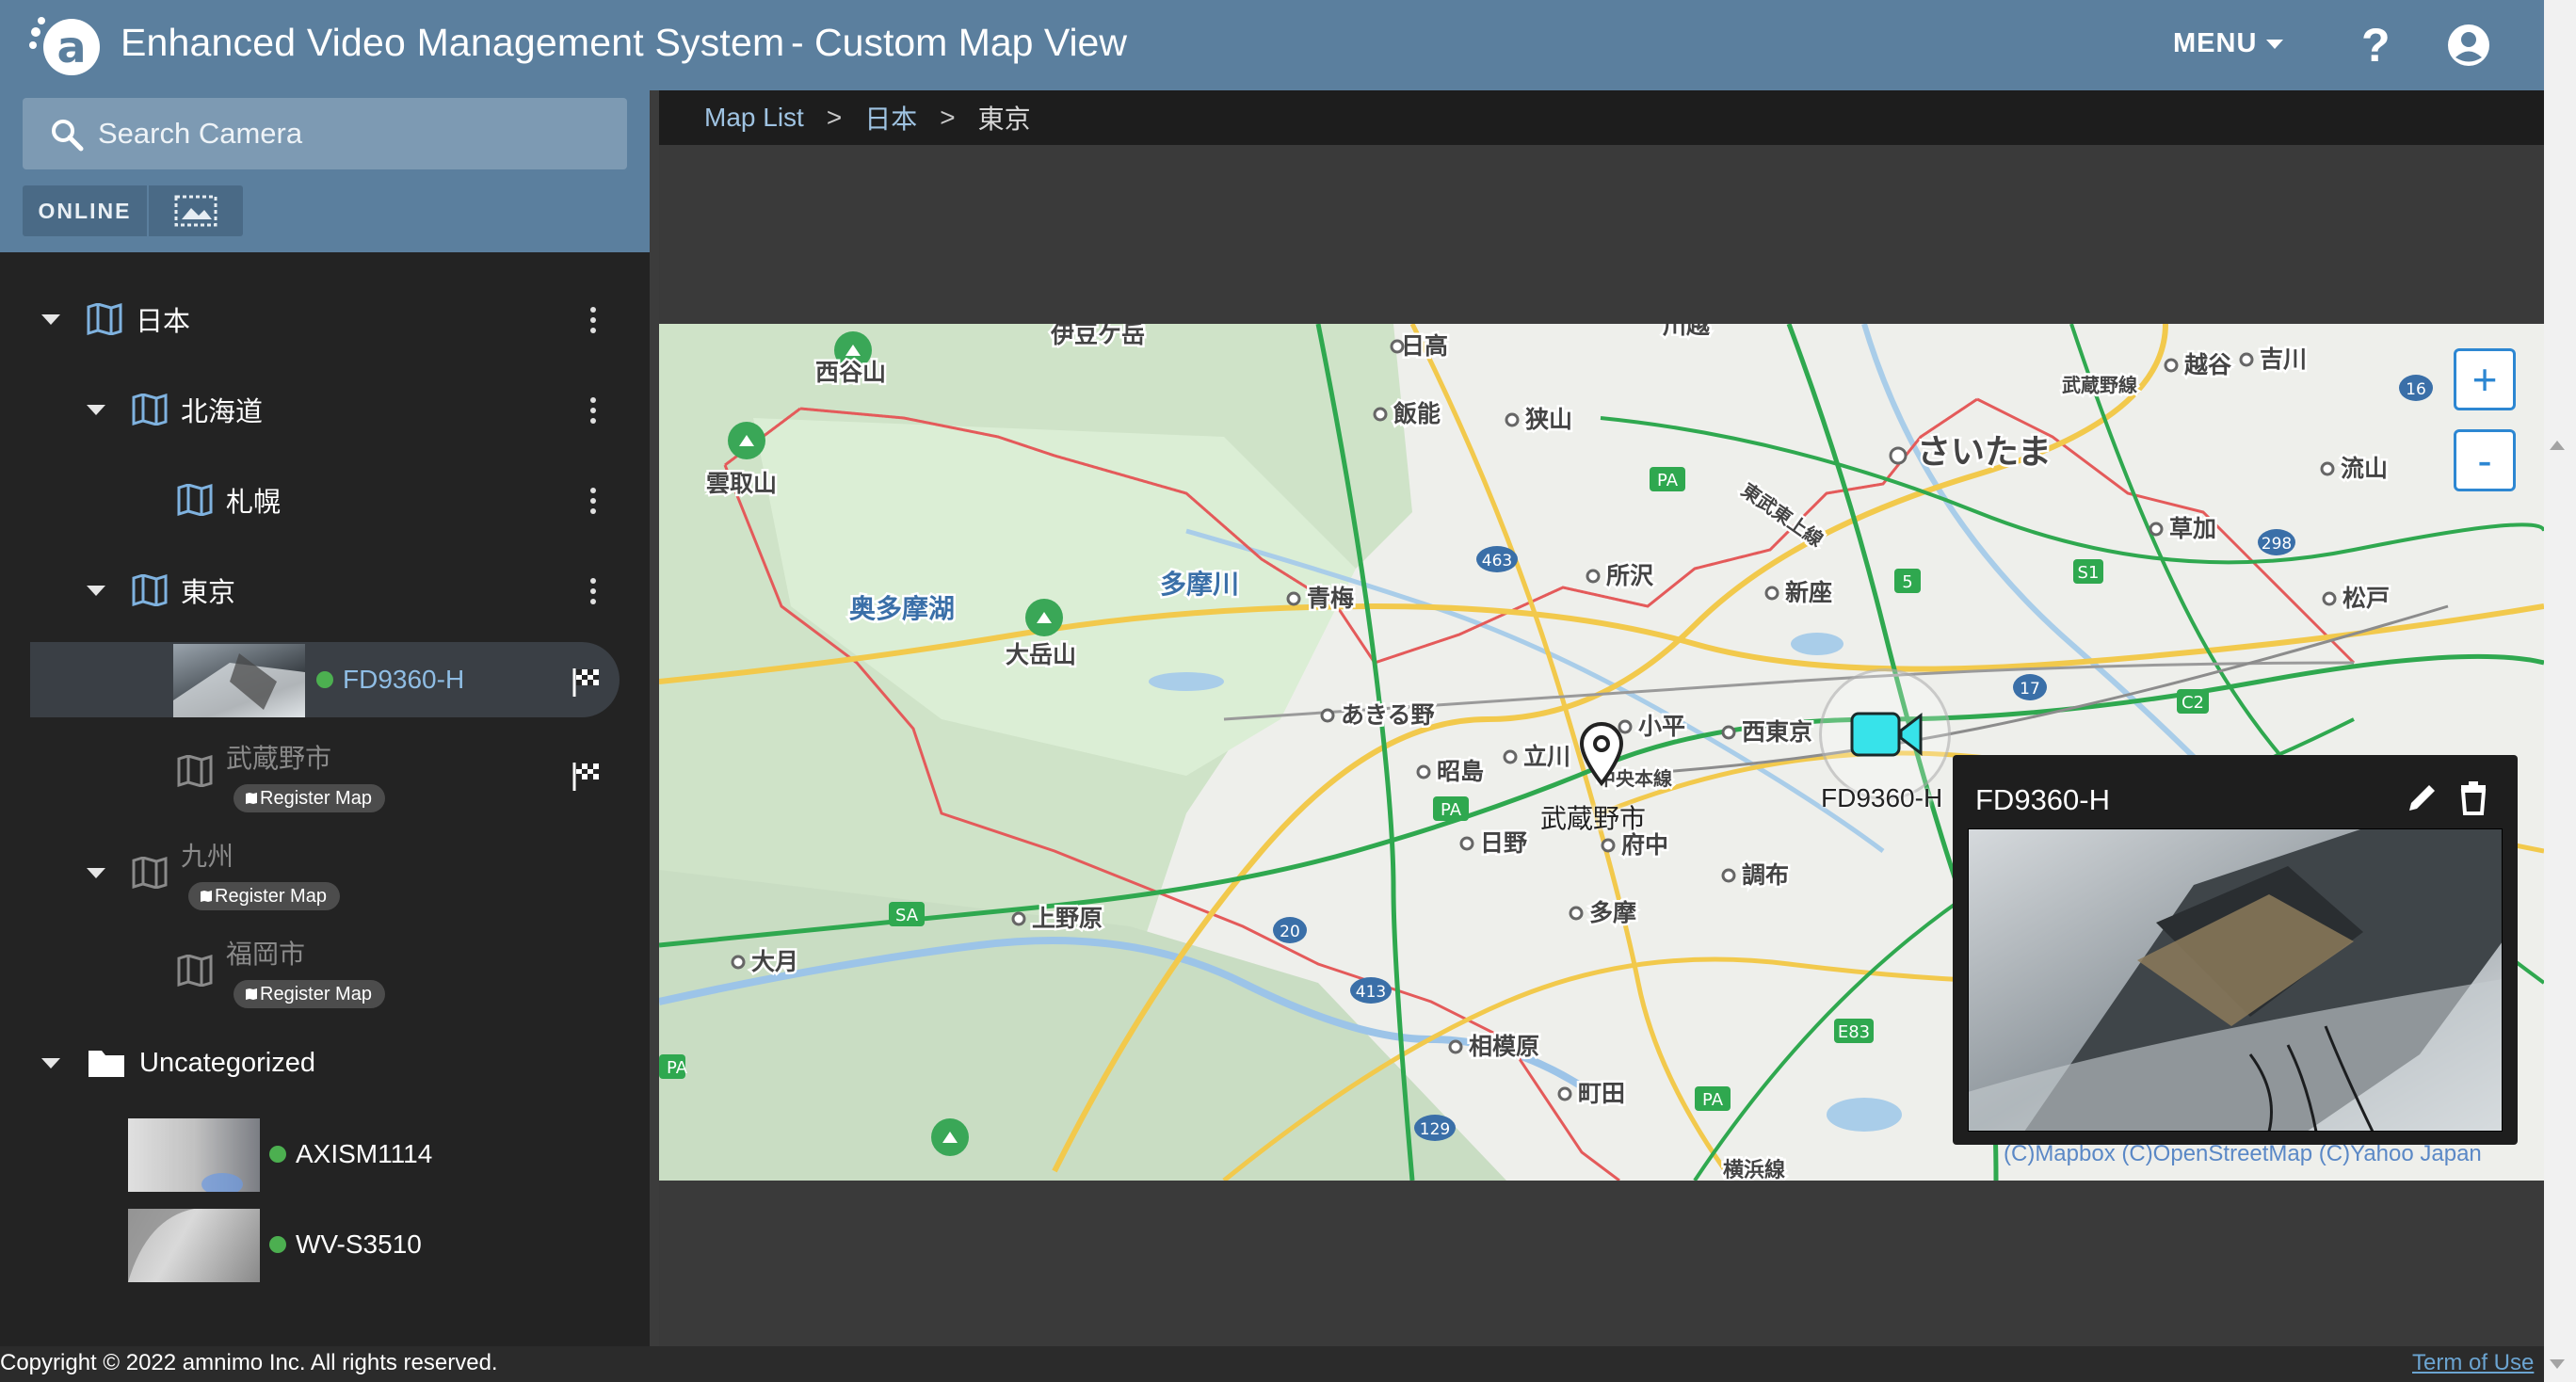  I want to click on terms-of-use-link: Term of Use, so click(2473, 1363).